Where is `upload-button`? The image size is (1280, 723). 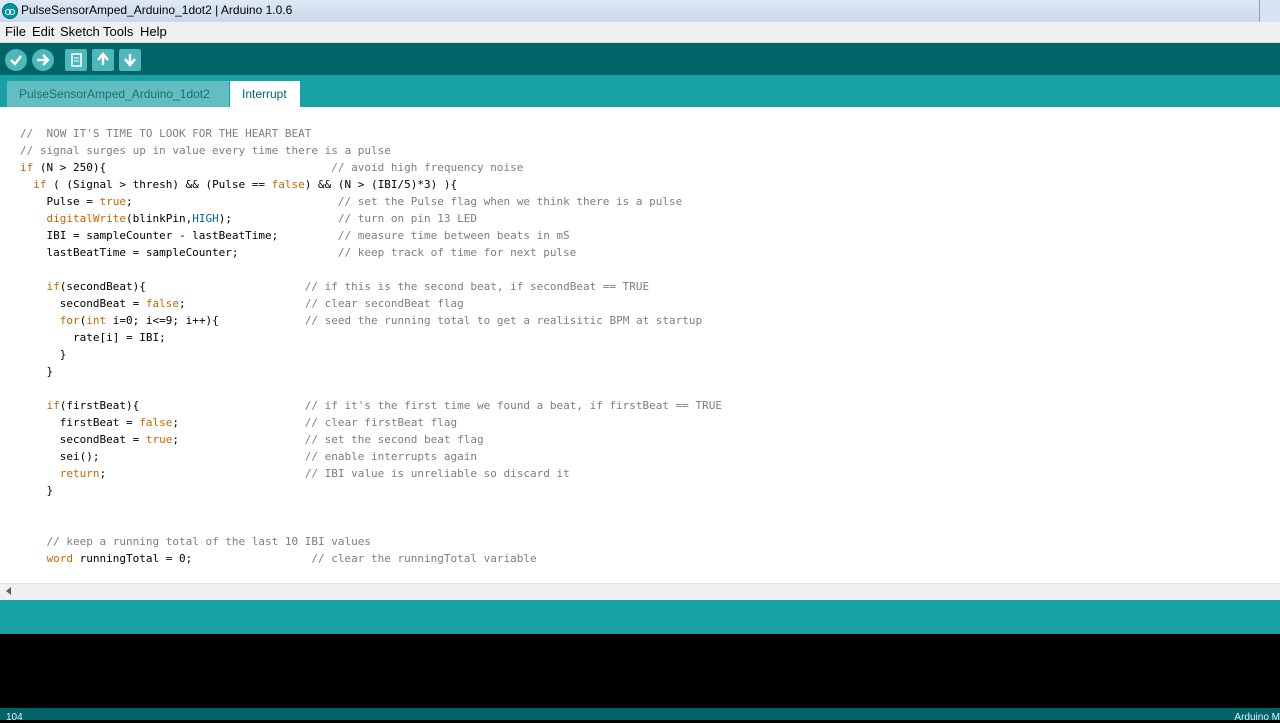 upload-button is located at coordinates (43, 60).